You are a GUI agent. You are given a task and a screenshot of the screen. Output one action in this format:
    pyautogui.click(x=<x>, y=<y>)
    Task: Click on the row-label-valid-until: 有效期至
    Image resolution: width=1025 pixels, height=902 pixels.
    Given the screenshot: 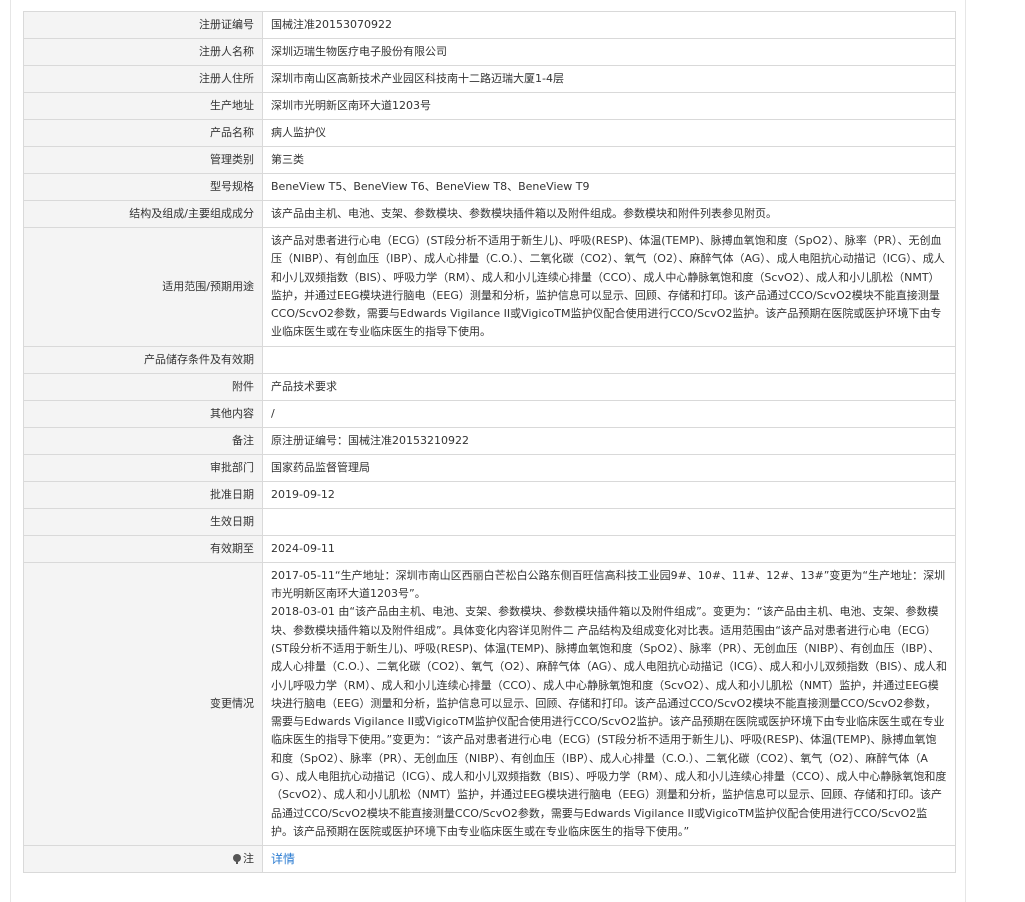 What is the action you would take?
    pyautogui.click(x=143, y=548)
    